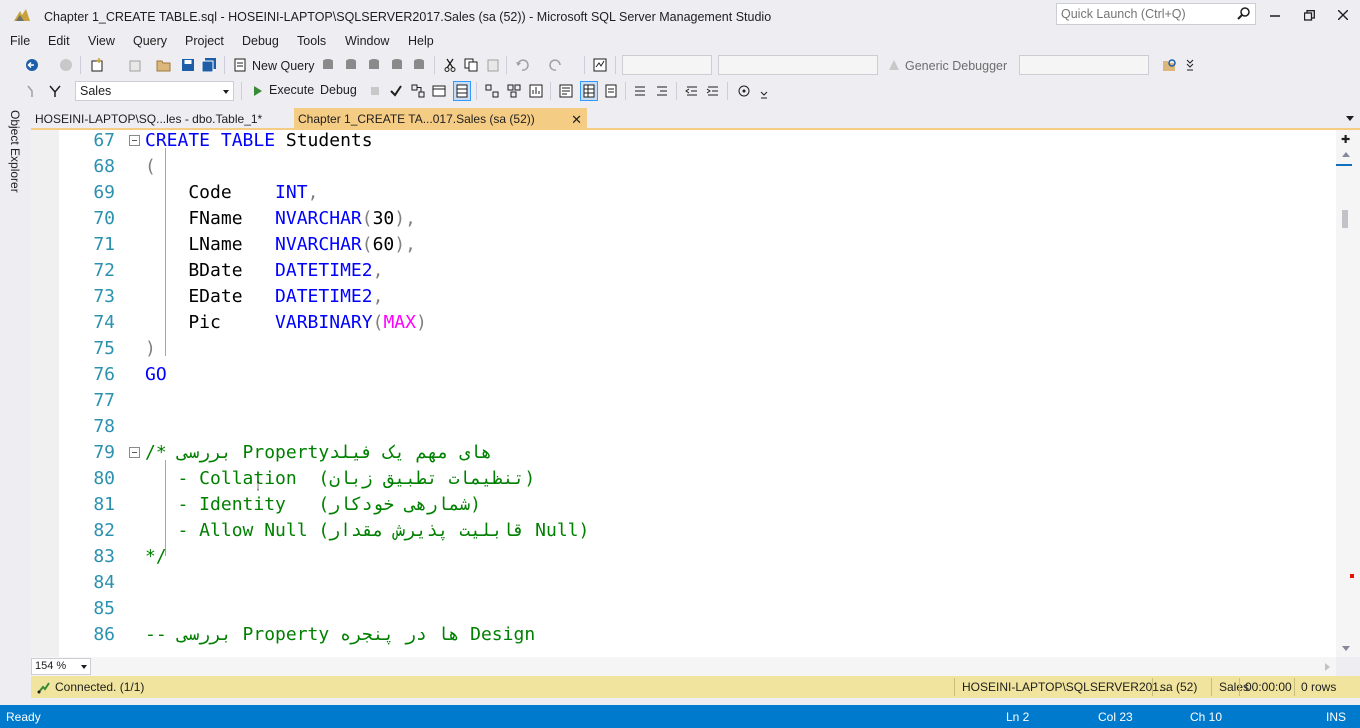  Describe the element at coordinates (397, 65) in the screenshot. I see `xmla-query-icon` at that location.